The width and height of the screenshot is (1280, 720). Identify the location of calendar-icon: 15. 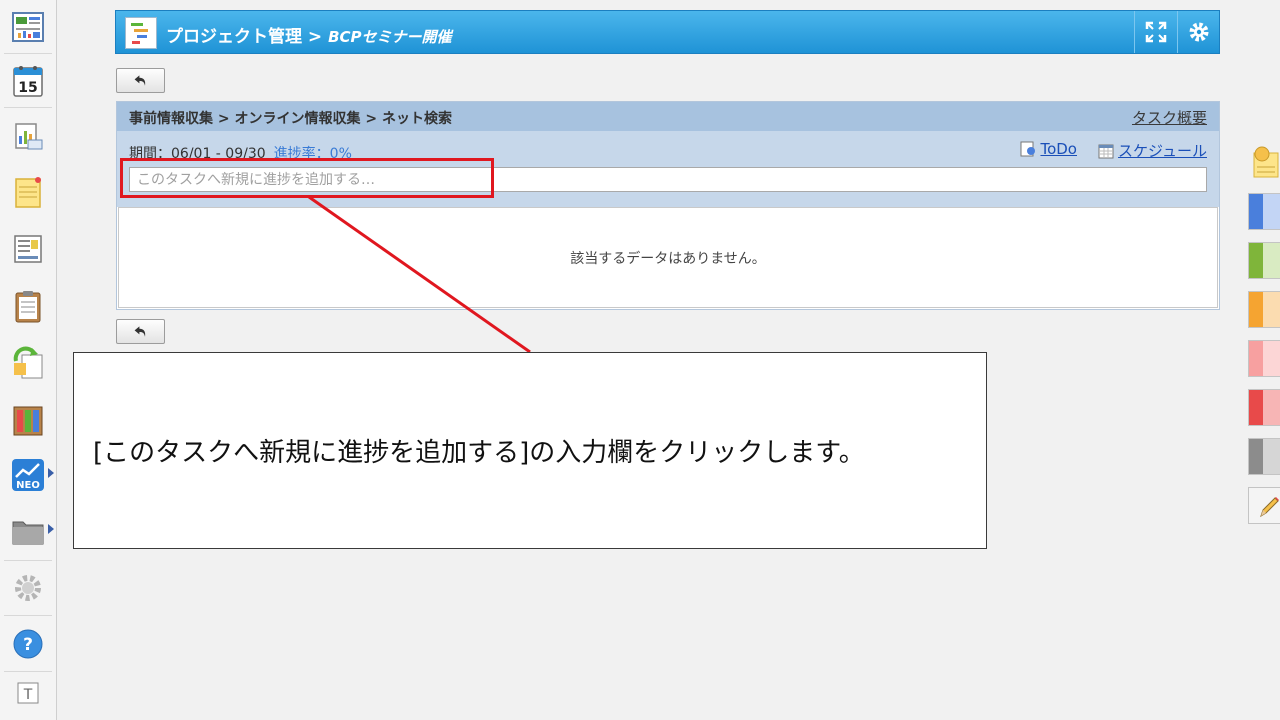
(28, 81).